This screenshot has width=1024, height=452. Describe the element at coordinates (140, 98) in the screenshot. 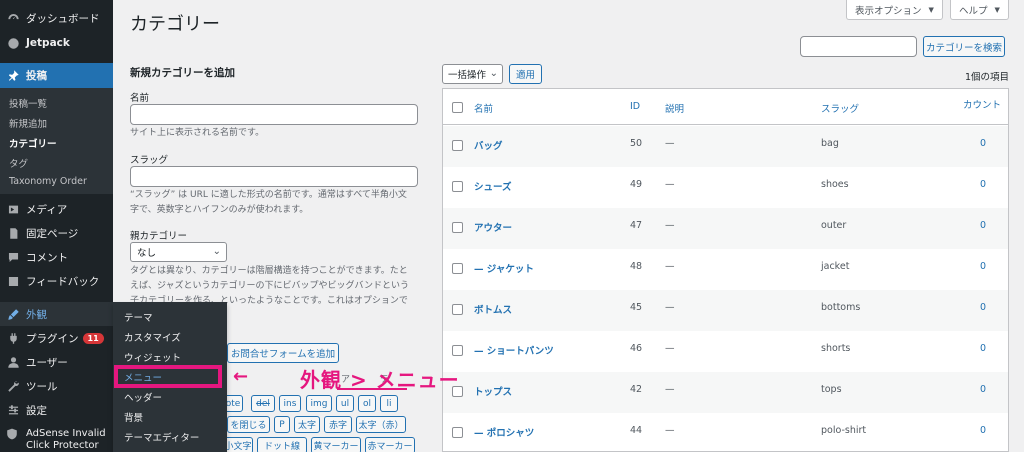

I see `name-label: 名前` at that location.